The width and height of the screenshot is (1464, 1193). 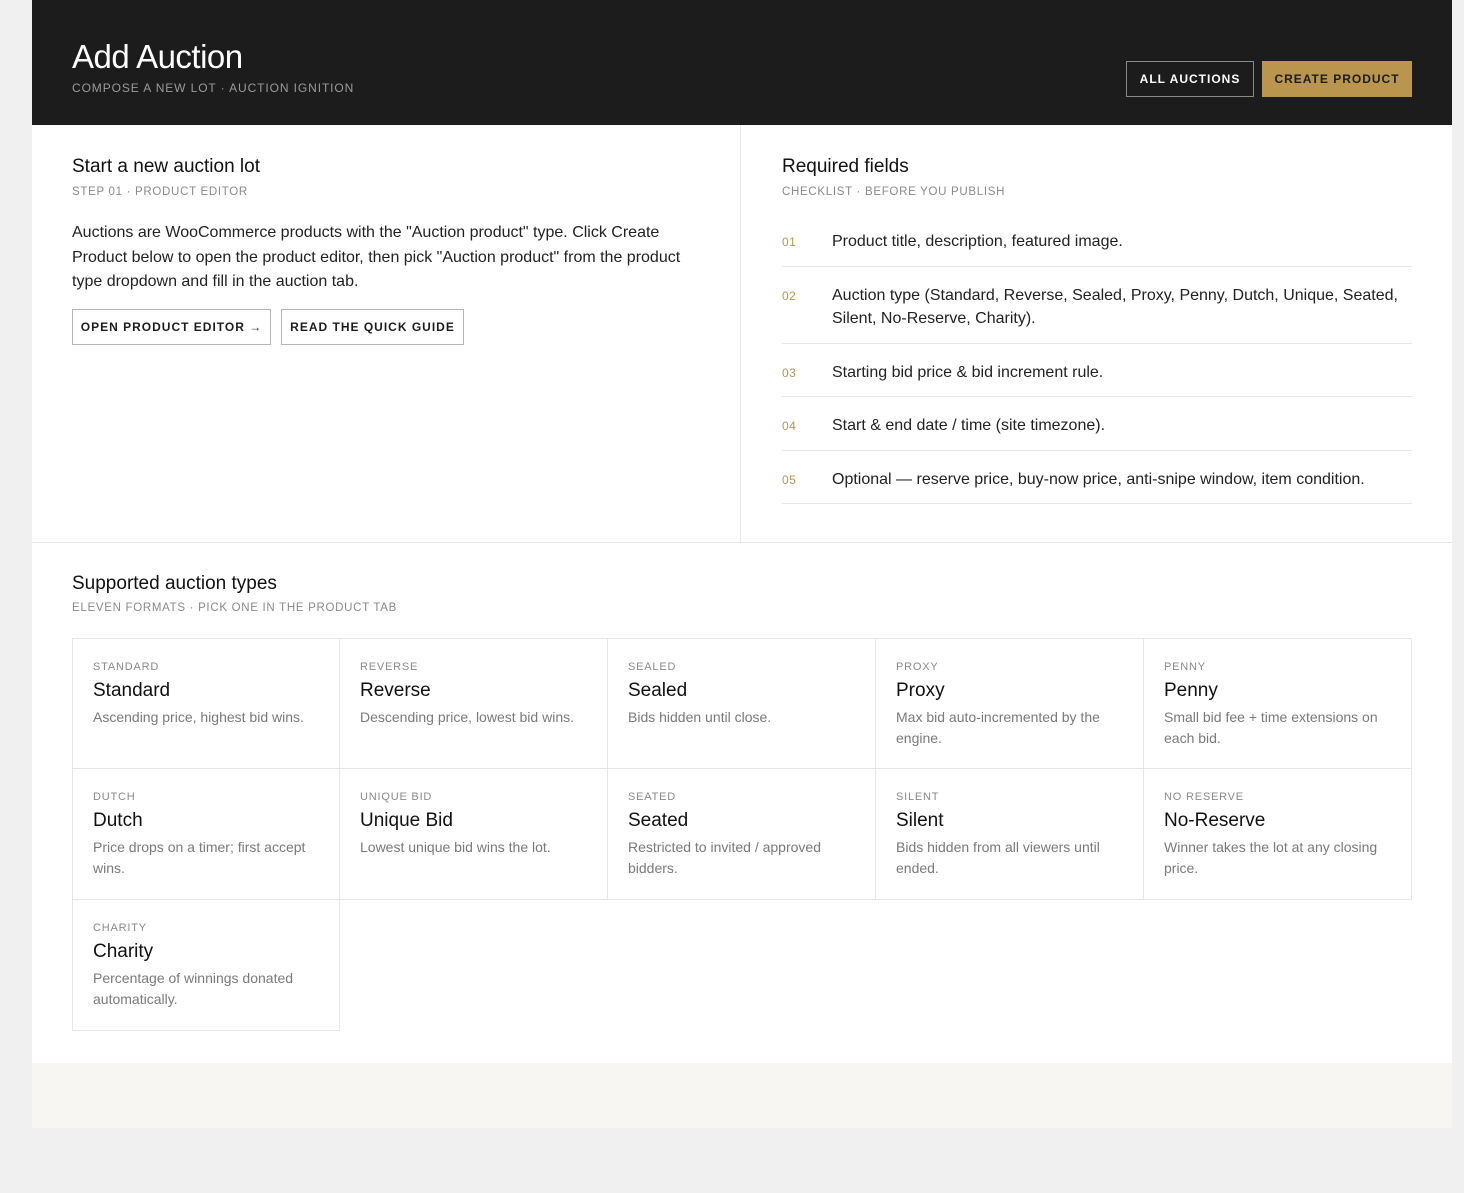 I want to click on type-name: Dutch, so click(x=118, y=820).